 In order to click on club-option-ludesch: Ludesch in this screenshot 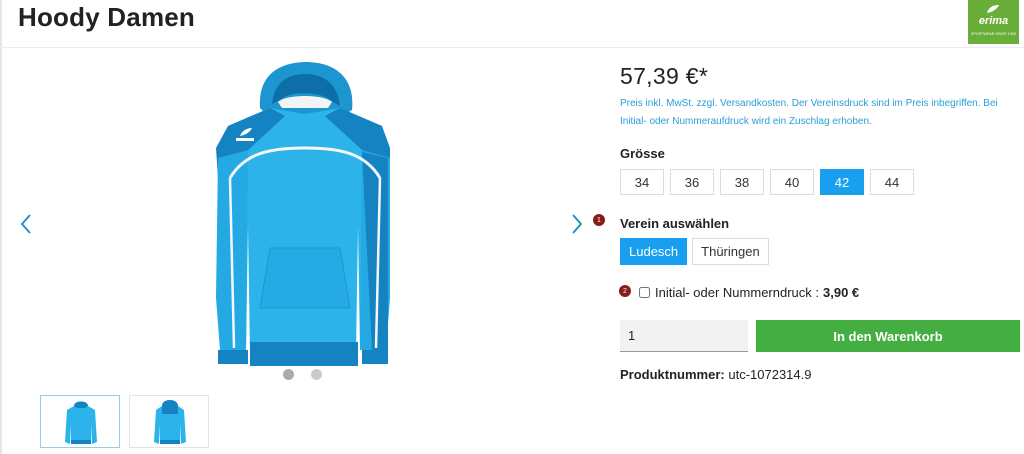, I will do `click(654, 251)`.